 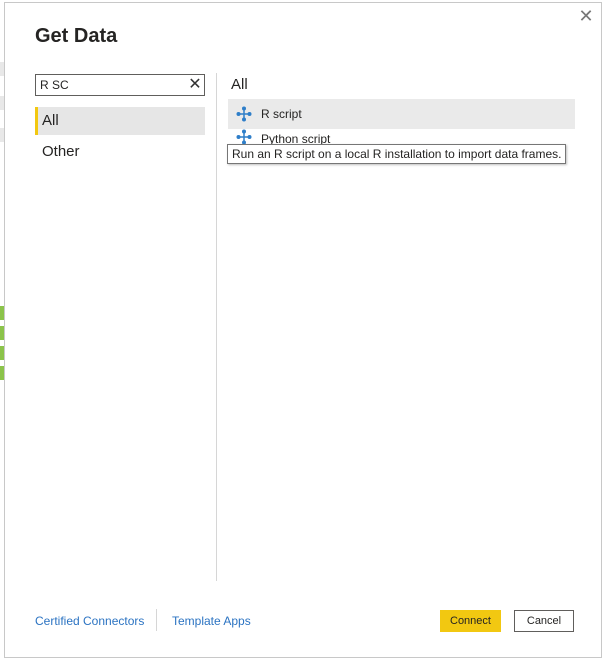 What do you see at coordinates (76, 36) in the screenshot?
I see `dialog-title: Get Data` at bounding box center [76, 36].